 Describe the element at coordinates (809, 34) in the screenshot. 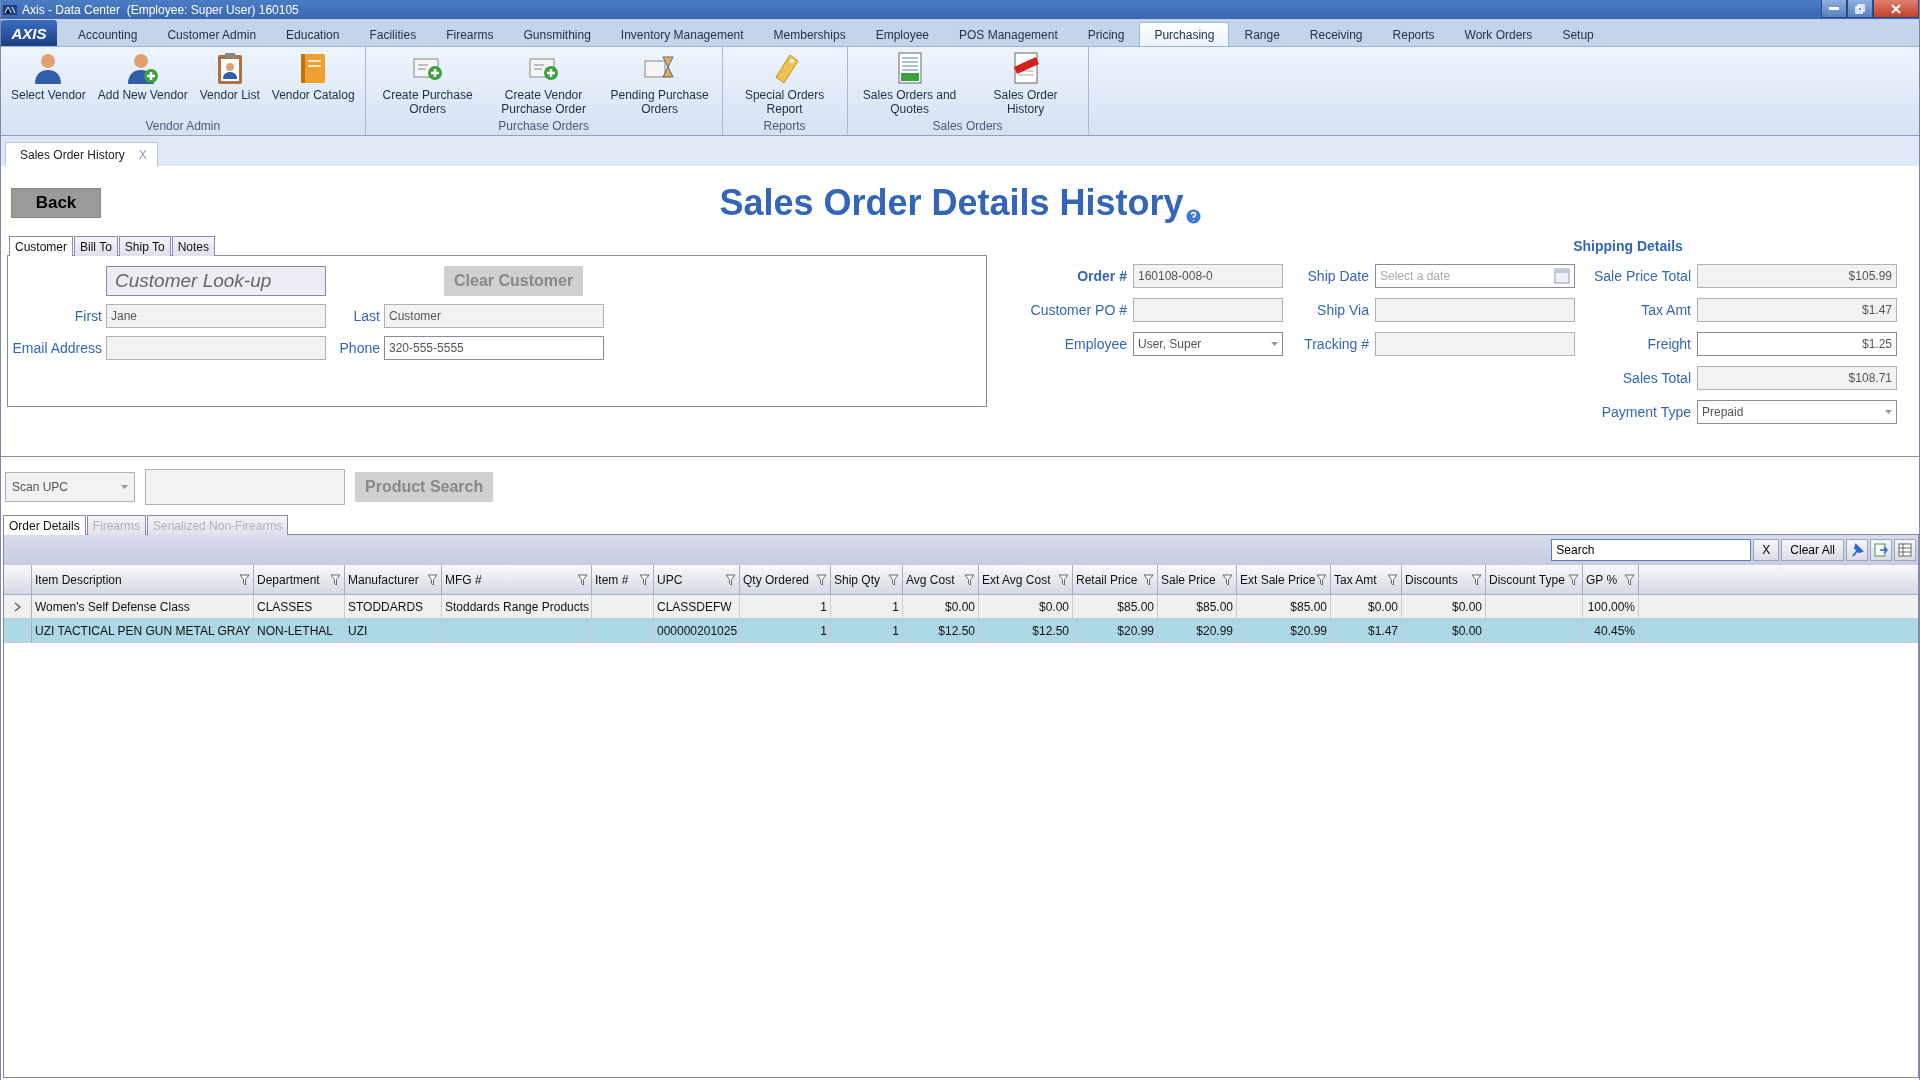

I see `menu-tab: Memberships` at that location.